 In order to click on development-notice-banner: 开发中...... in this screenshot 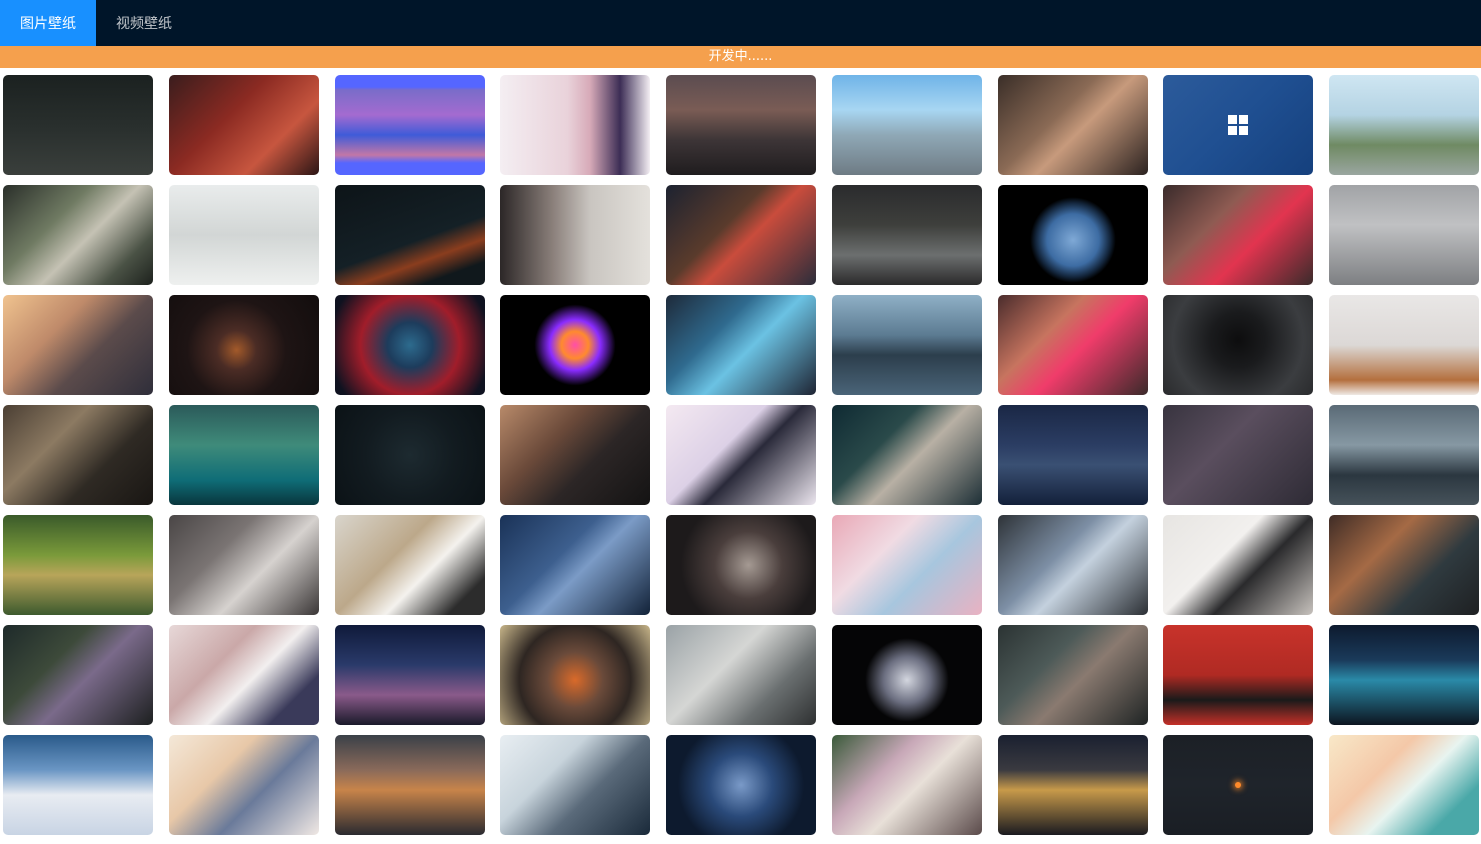, I will do `click(740, 57)`.